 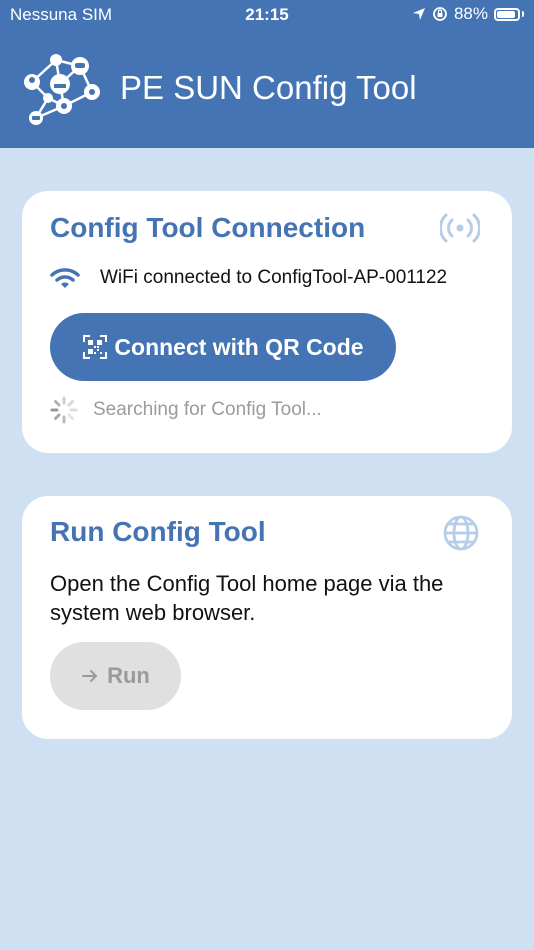 I want to click on spinner-icon, so click(x=64, y=410).